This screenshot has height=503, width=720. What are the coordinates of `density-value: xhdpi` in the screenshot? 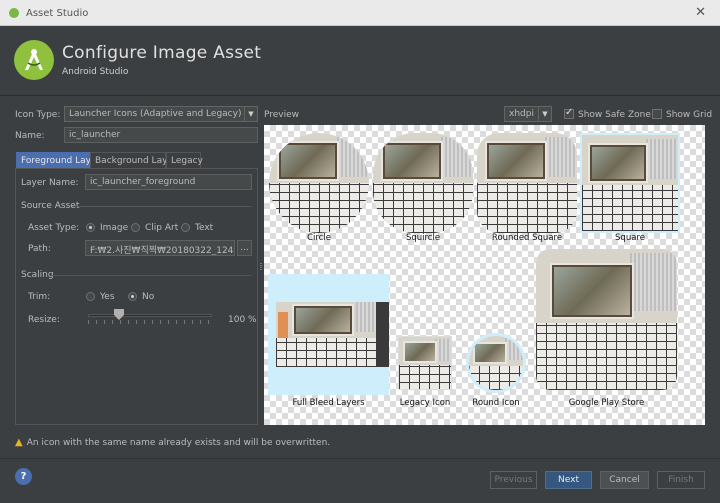 It's located at (521, 114).